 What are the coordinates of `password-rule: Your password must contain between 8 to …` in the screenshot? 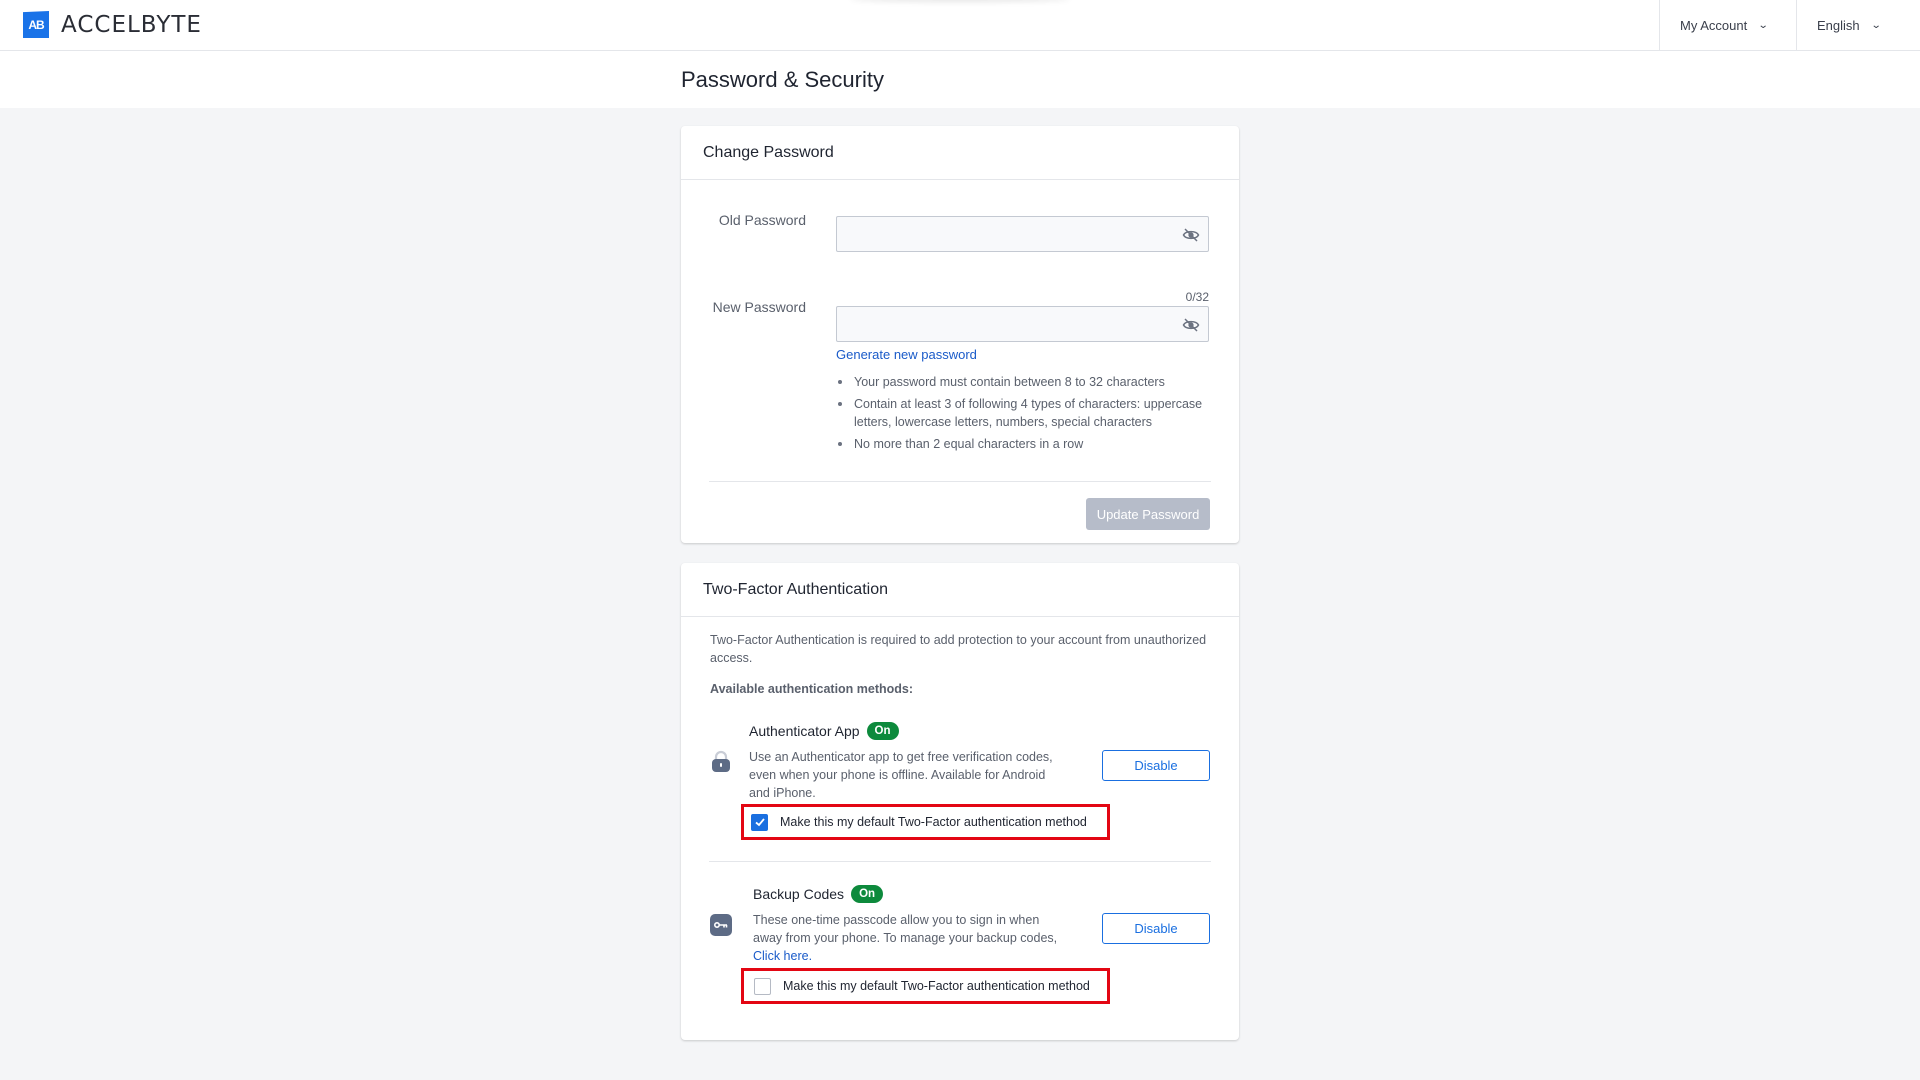 It's located at (1026, 382).